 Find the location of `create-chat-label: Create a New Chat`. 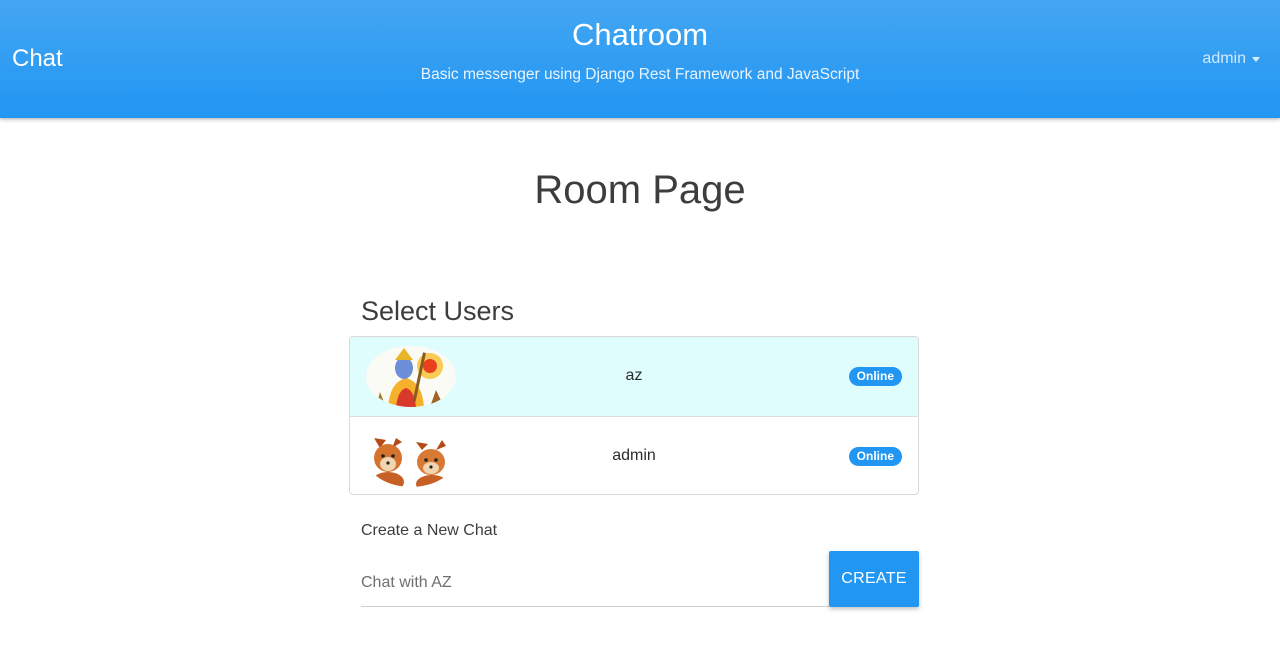

create-chat-label: Create a New Chat is located at coordinates (429, 530).